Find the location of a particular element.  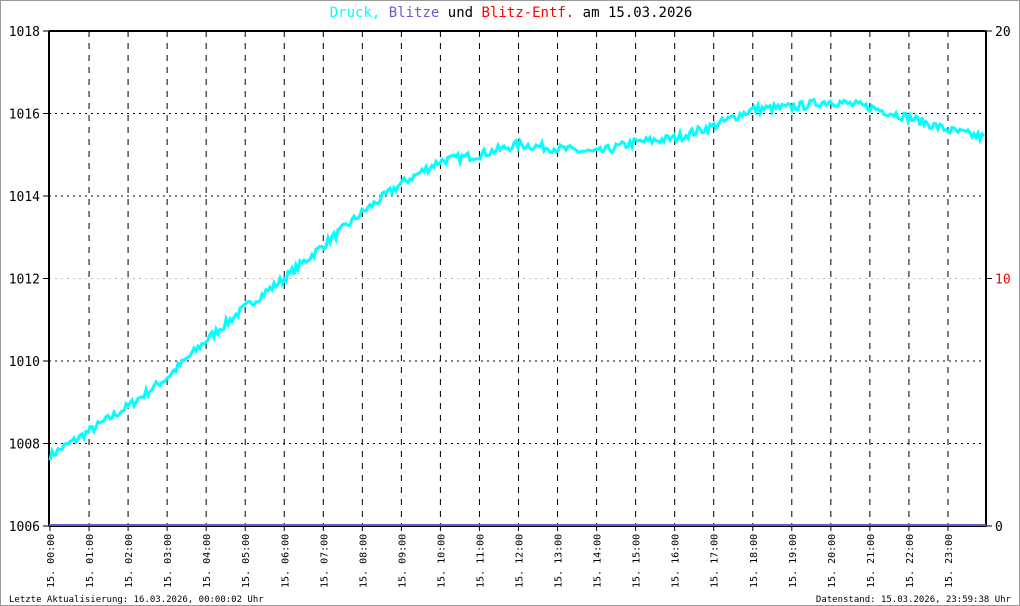

y-tick-label: 1014 is located at coordinates (24, 197).